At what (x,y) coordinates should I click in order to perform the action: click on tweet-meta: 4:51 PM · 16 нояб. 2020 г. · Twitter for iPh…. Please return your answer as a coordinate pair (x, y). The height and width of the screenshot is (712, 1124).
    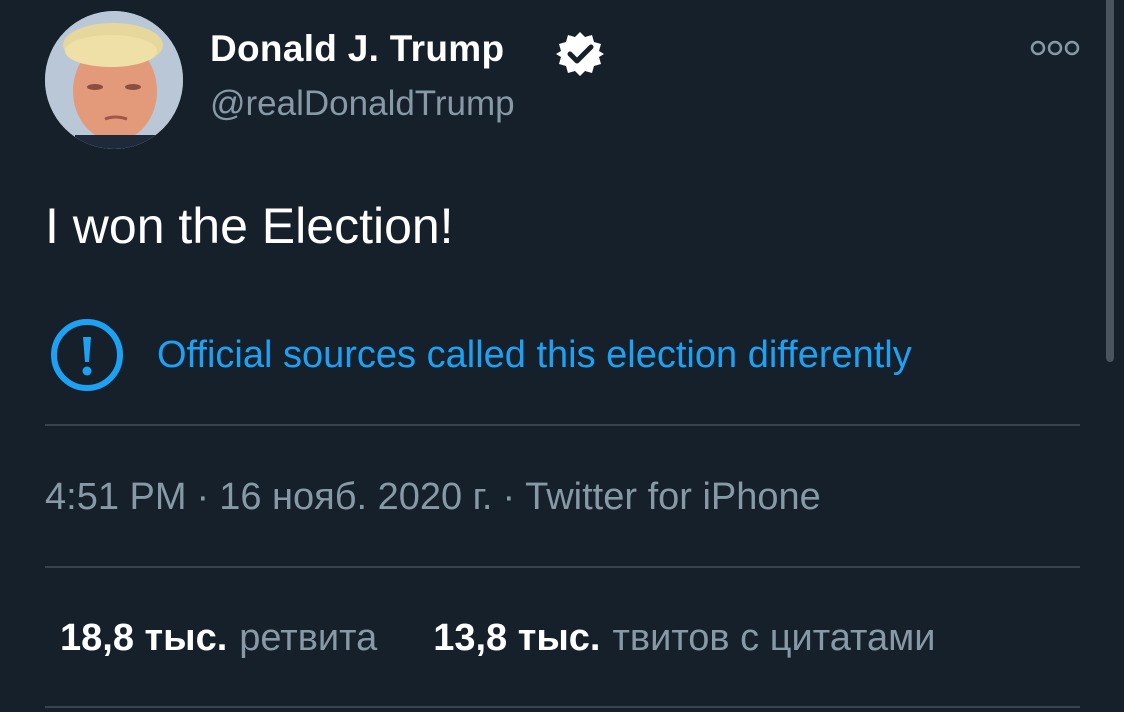
    Looking at the image, I should click on (433, 497).